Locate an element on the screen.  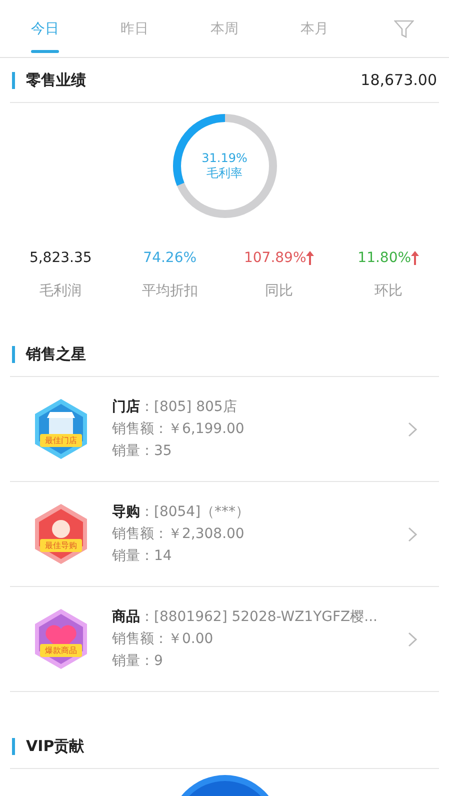
sales-amount: 销售额：￥2,308.00 is located at coordinates (179, 534).